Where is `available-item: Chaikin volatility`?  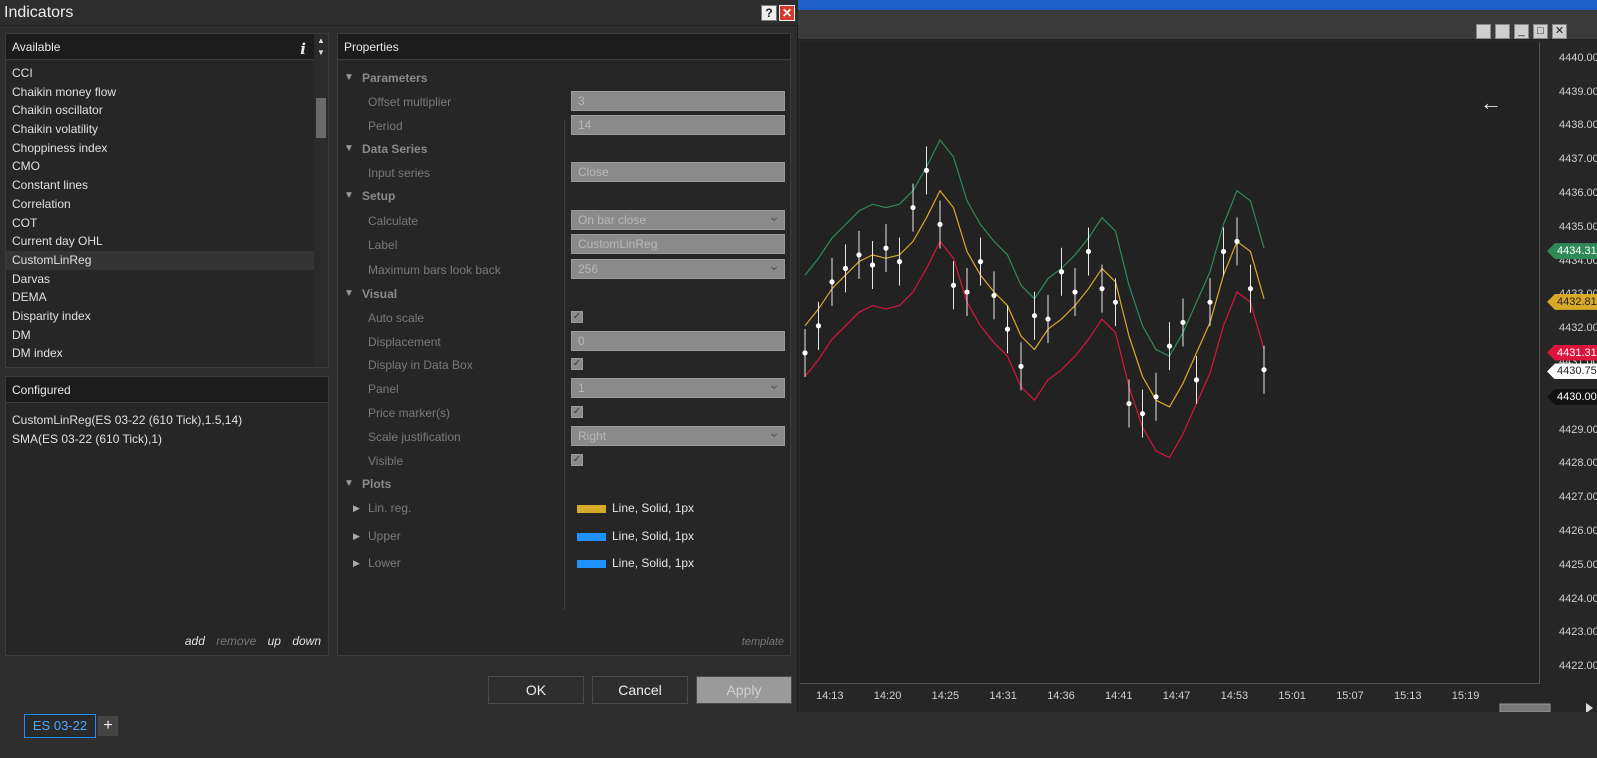 available-item: Chaikin volatility is located at coordinates (160, 129).